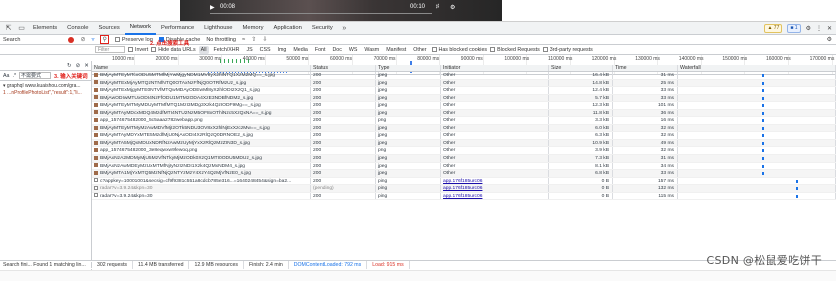  I want to click on match-case-toggle: Aa, so click(6, 76).